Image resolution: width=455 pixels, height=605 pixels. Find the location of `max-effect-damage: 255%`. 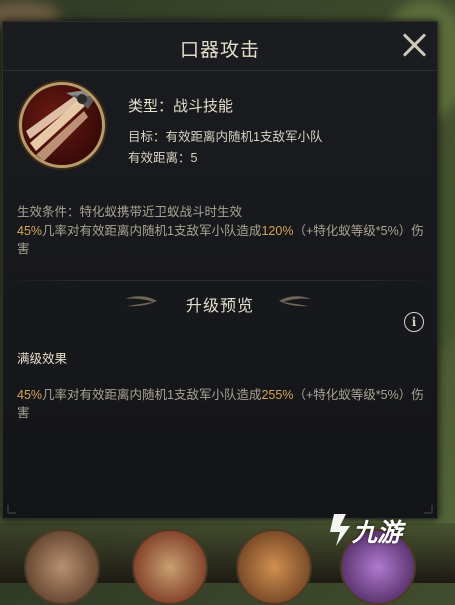

max-effect-damage: 255% is located at coordinates (277, 395).